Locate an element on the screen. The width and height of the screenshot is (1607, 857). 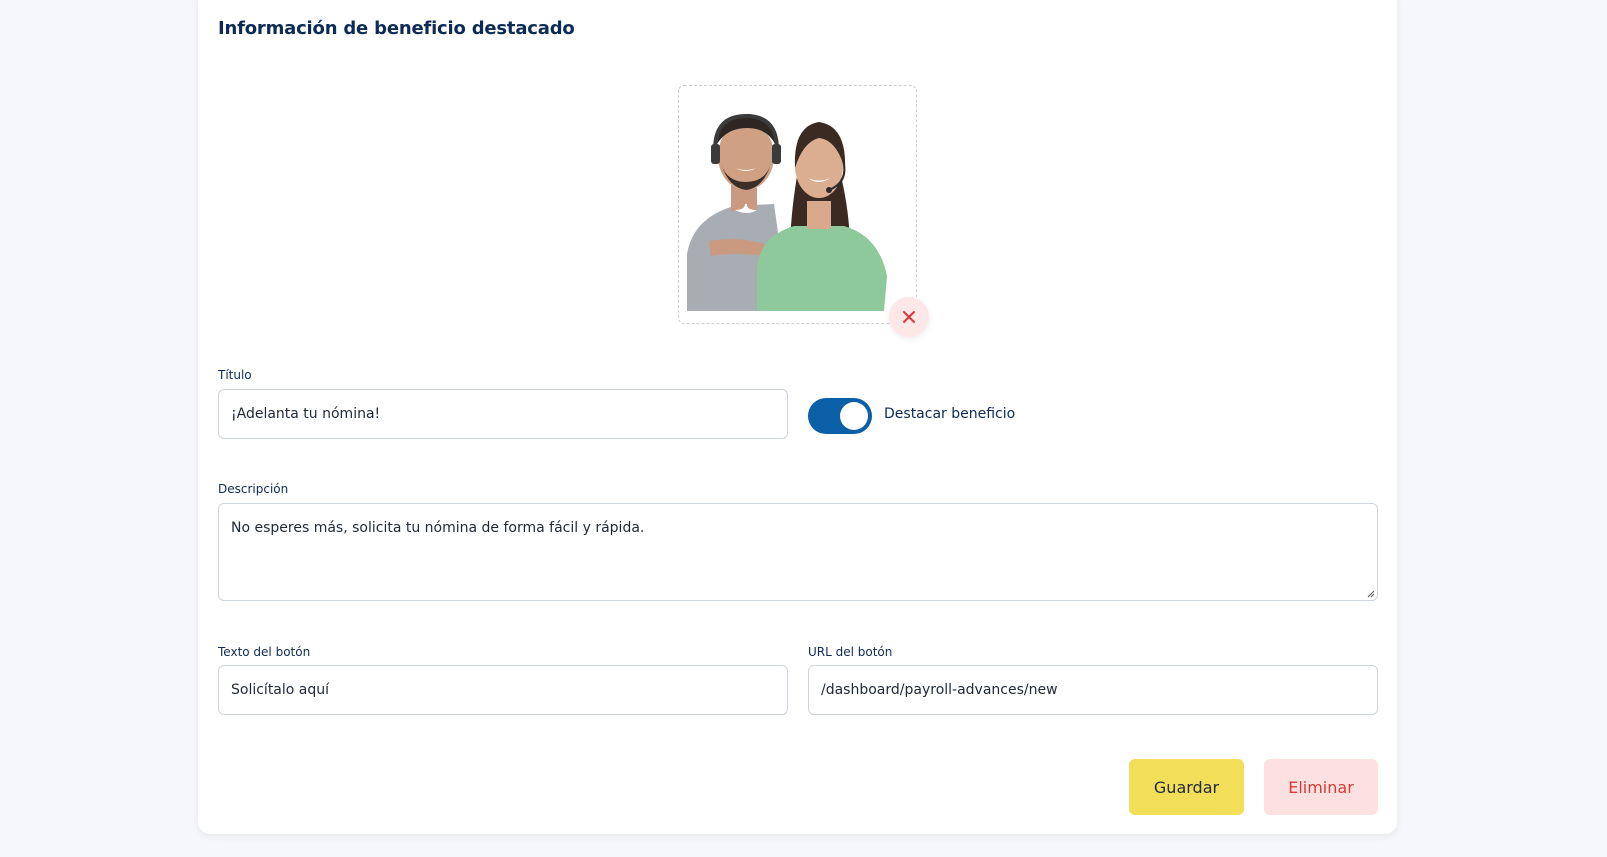
image-upload-preview is located at coordinates (797, 204).